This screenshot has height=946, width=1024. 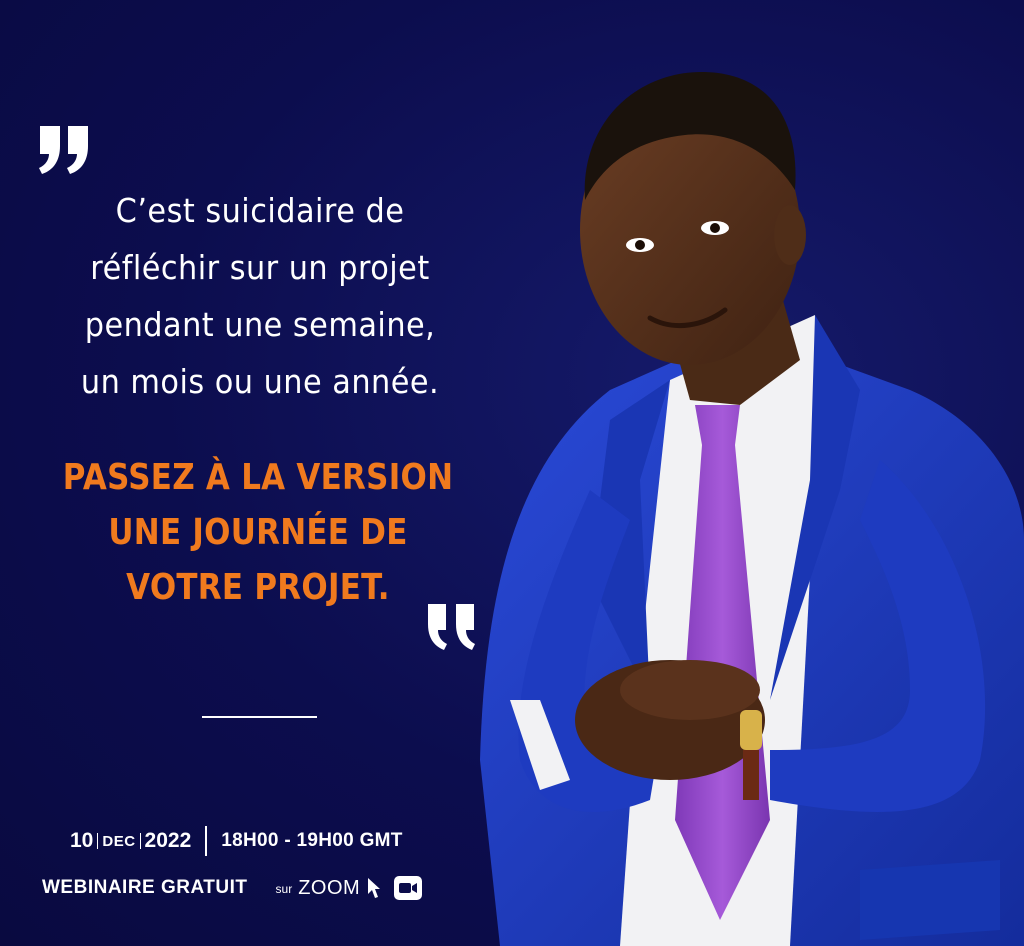 I want to click on event-year: 2022, so click(x=168, y=840).